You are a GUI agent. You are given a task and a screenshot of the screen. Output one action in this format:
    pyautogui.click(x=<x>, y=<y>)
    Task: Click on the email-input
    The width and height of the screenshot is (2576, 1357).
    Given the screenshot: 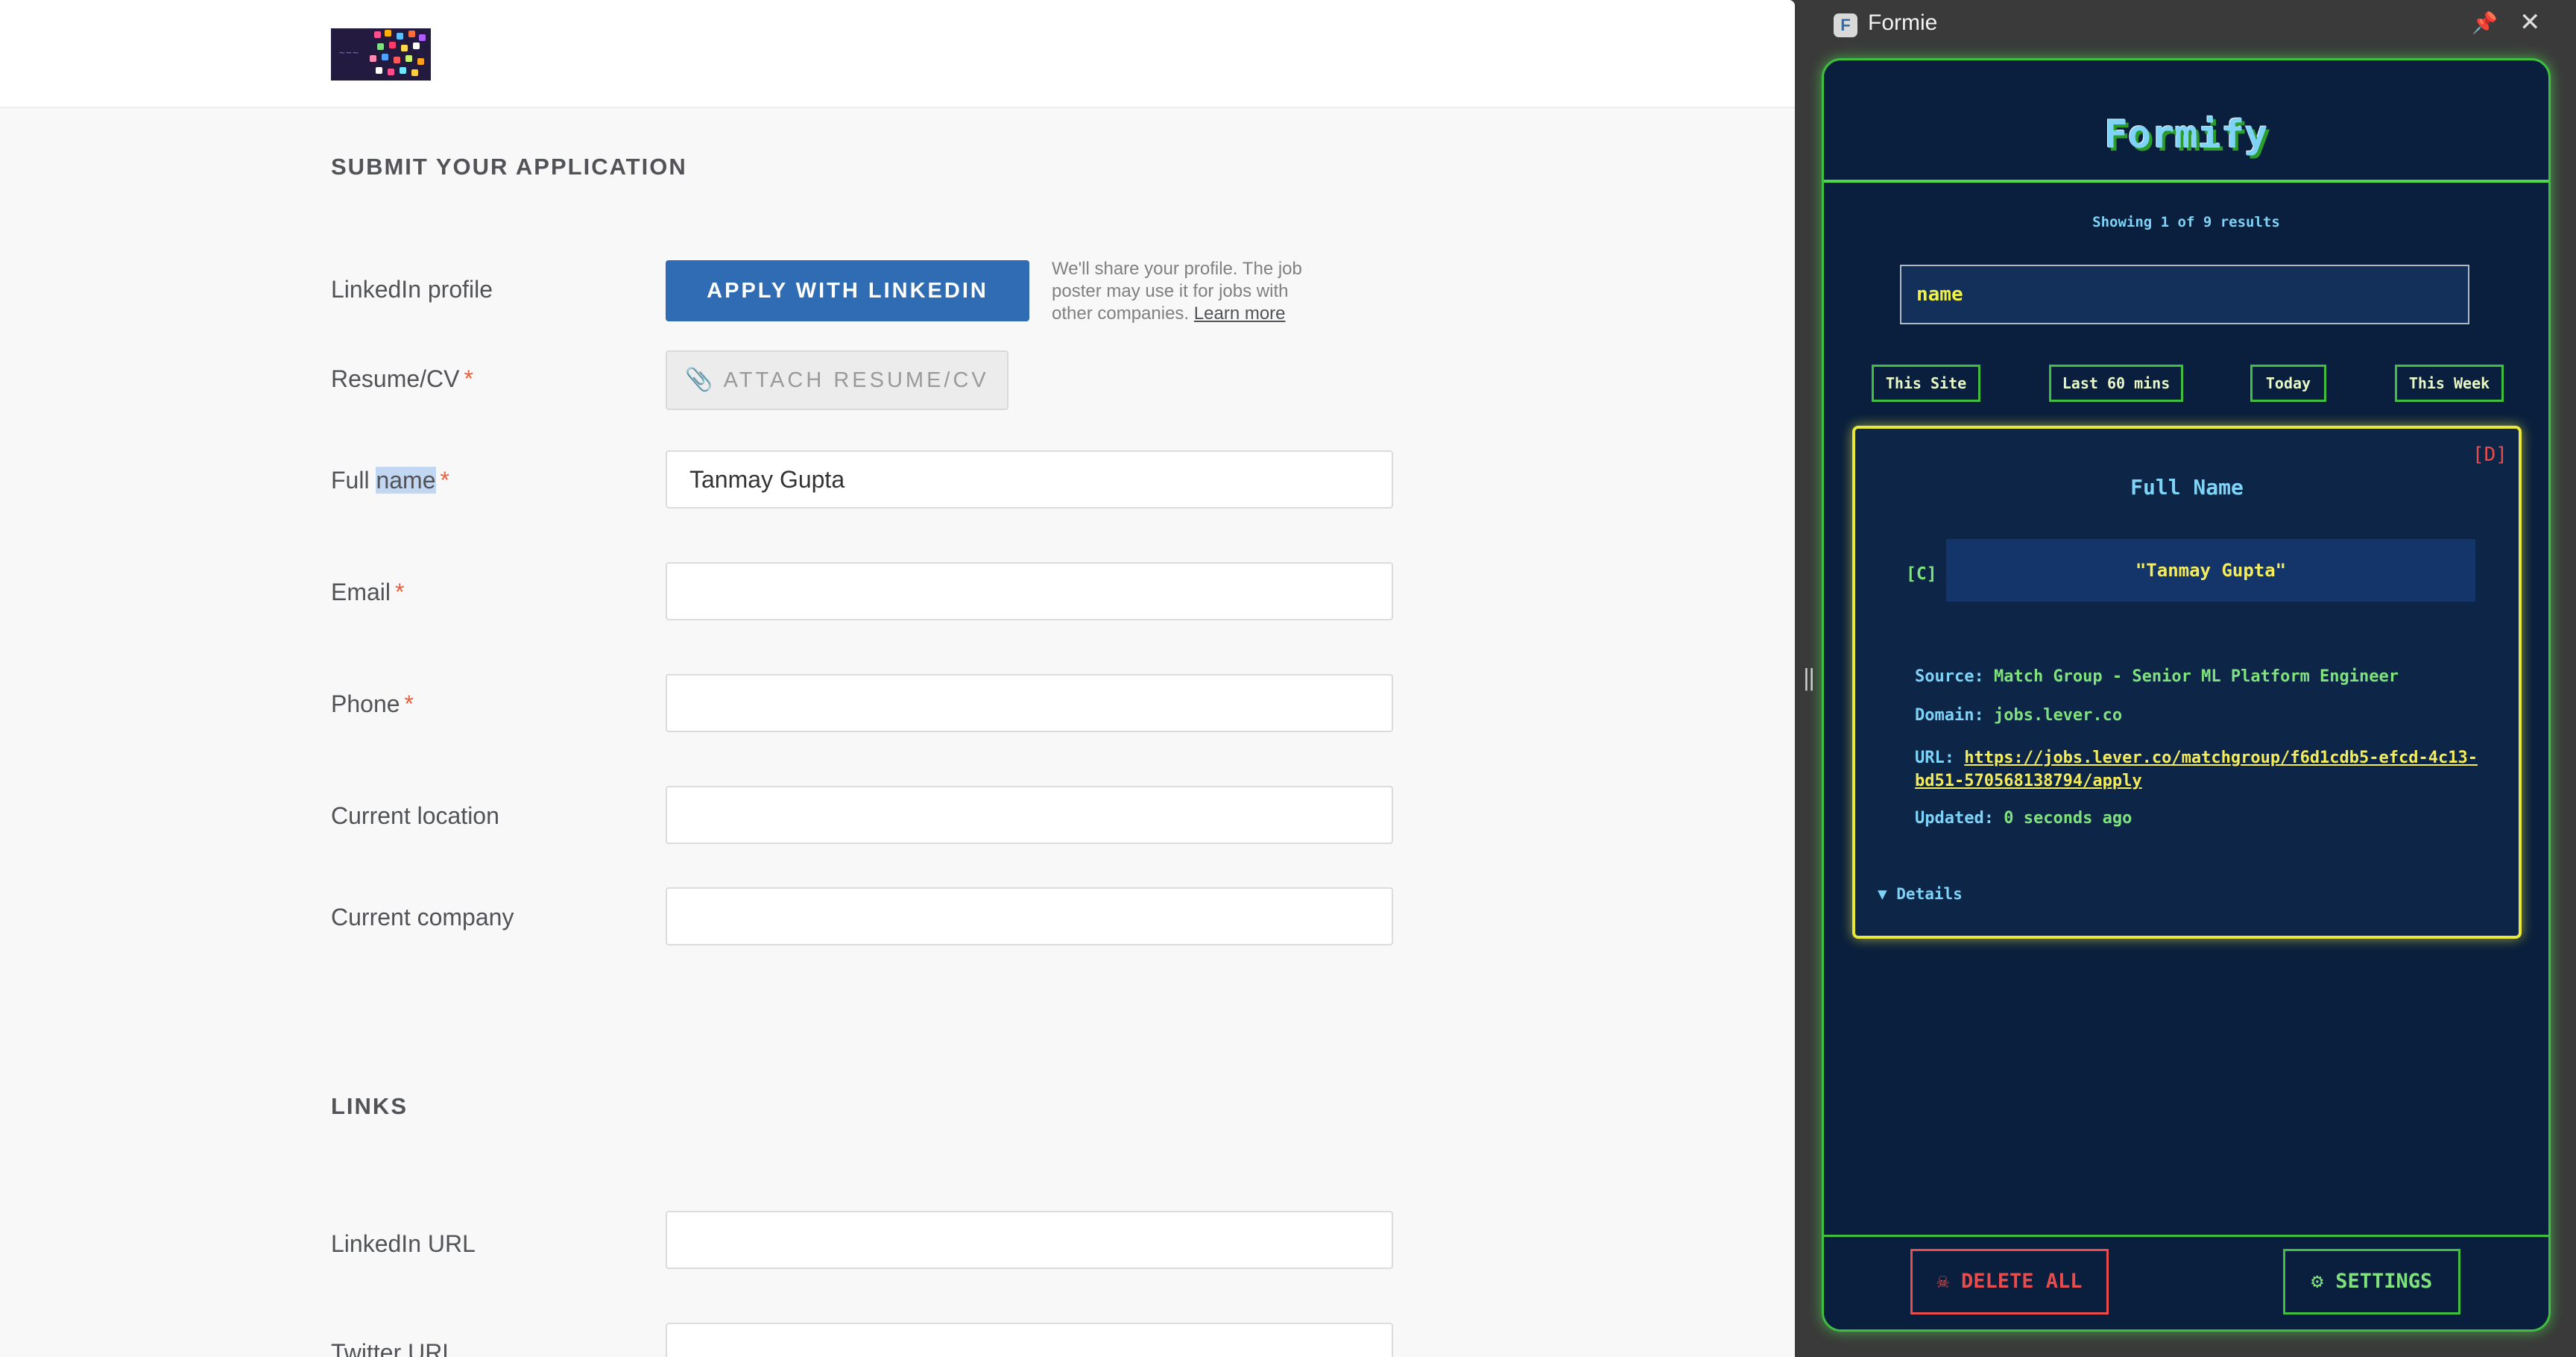 What is the action you would take?
    pyautogui.click(x=1029, y=591)
    